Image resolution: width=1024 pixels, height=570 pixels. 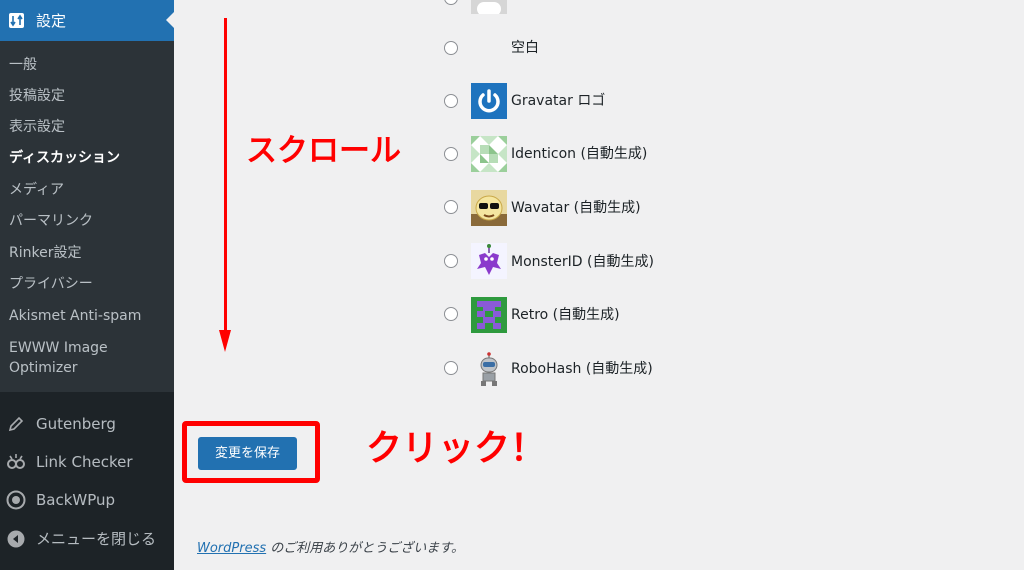 I want to click on menu-settings-label: 設定, so click(x=51, y=21).